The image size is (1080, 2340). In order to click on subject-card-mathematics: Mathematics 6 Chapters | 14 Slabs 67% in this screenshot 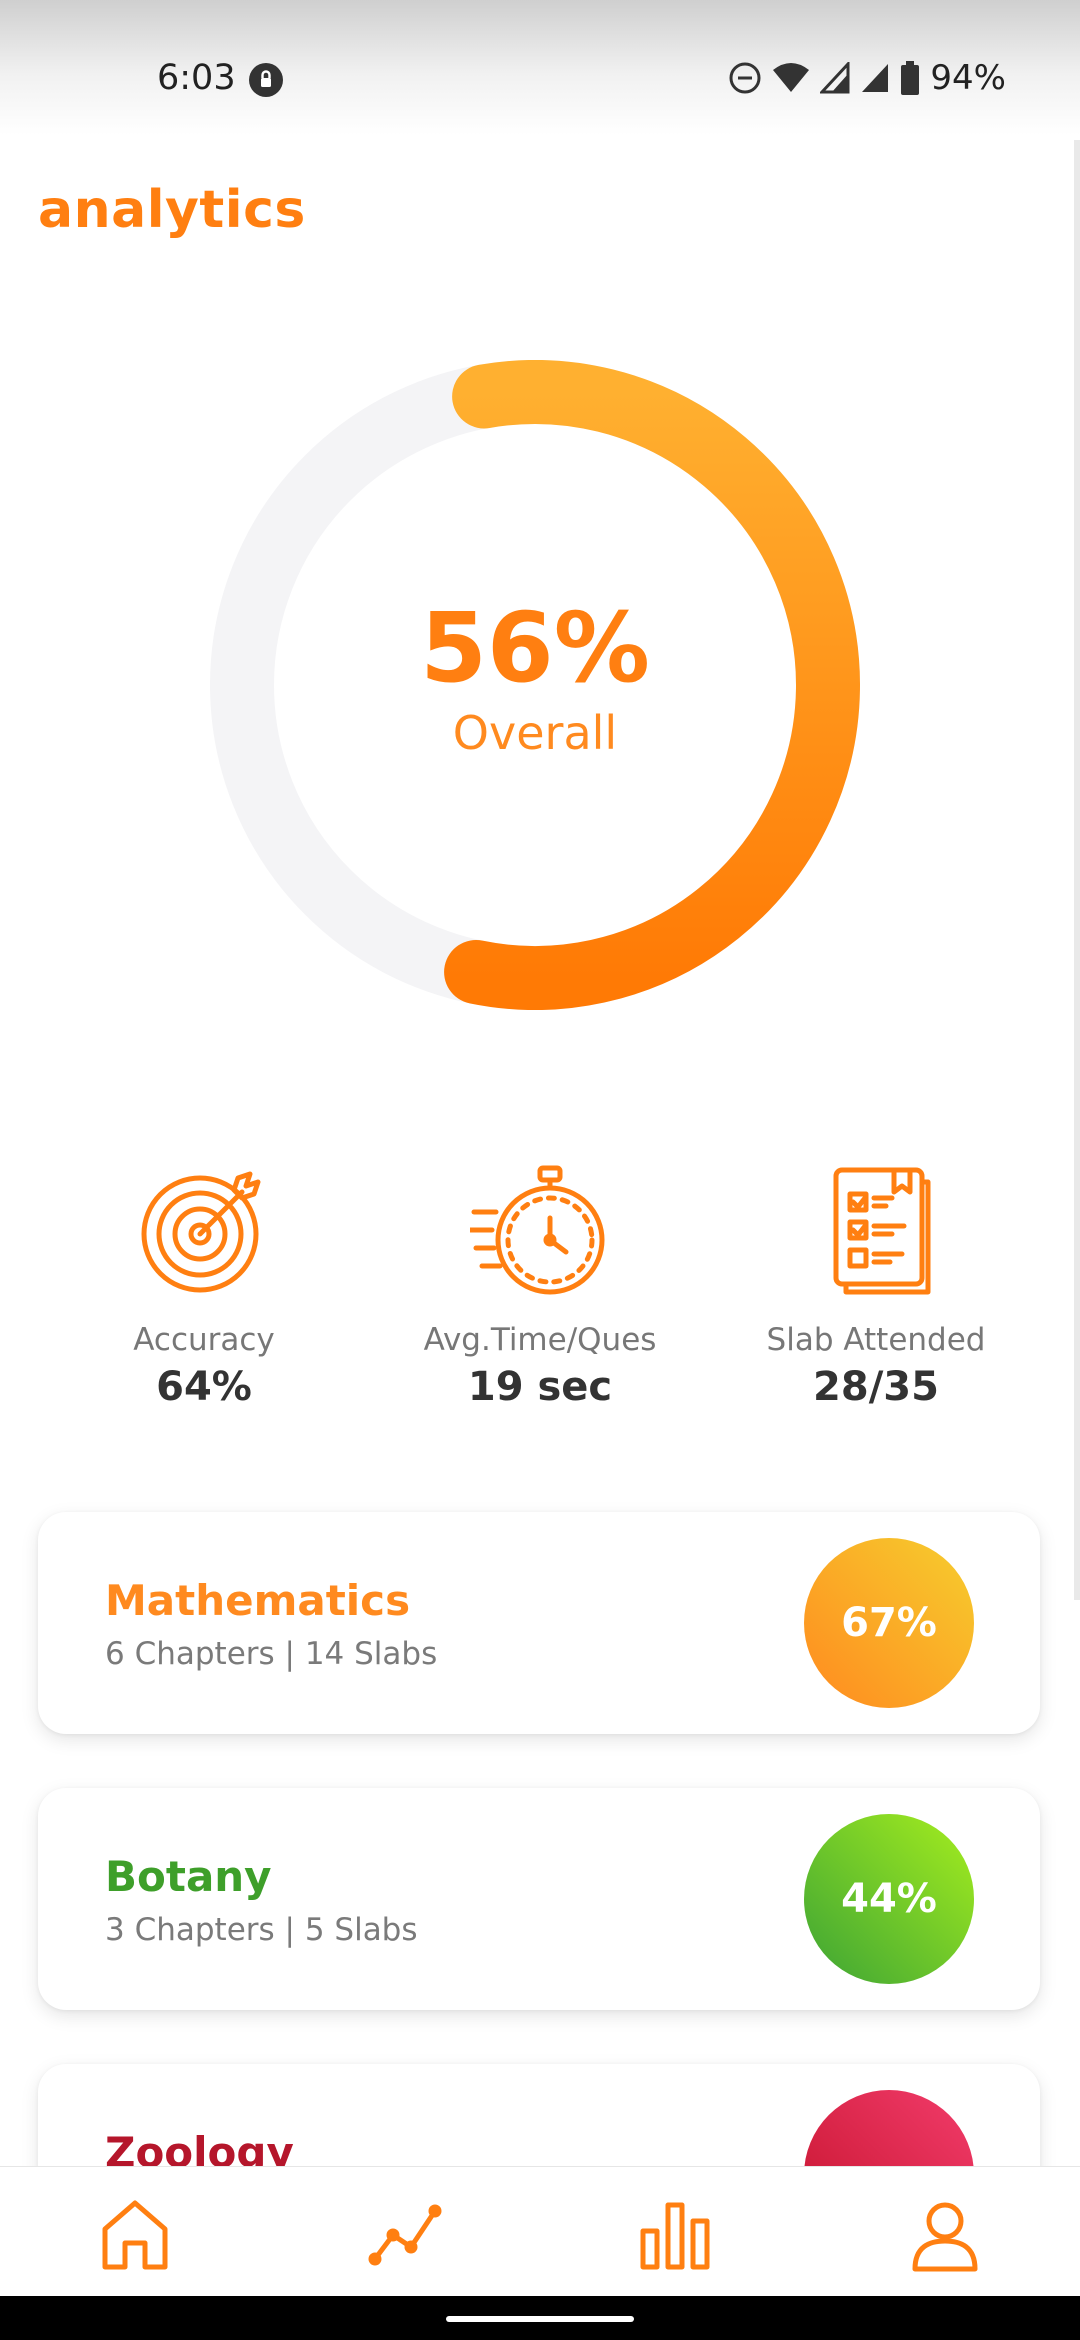, I will do `click(539, 1623)`.